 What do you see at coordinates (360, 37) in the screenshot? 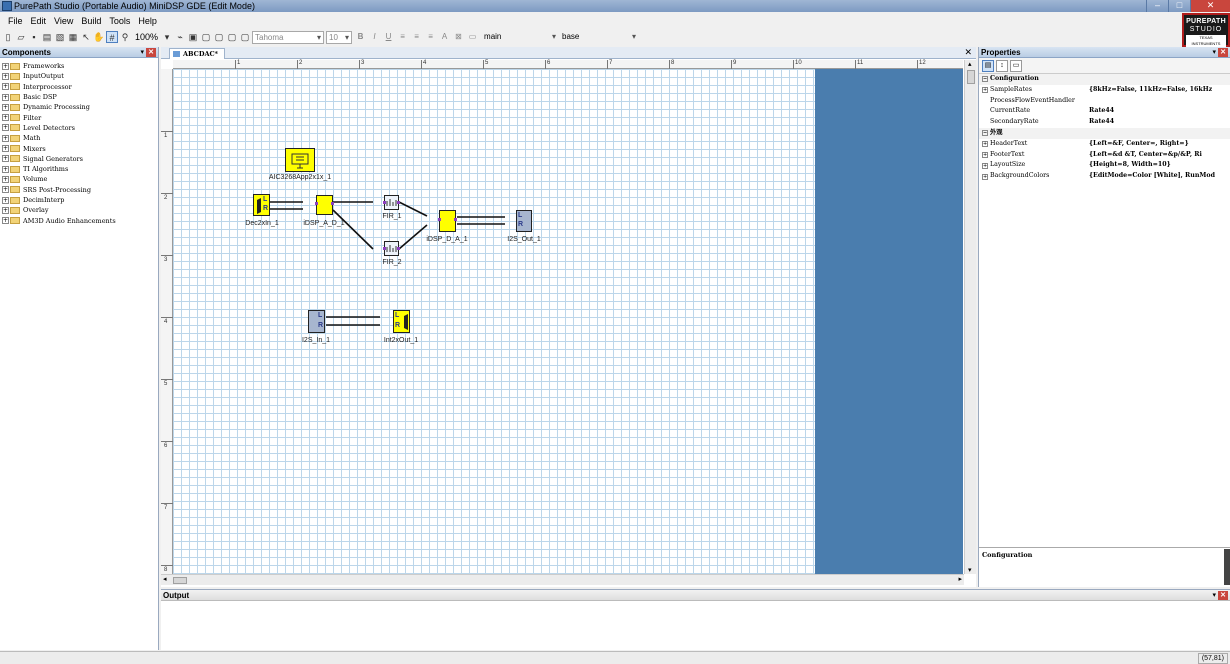
I see `bold-button: B` at bounding box center [360, 37].